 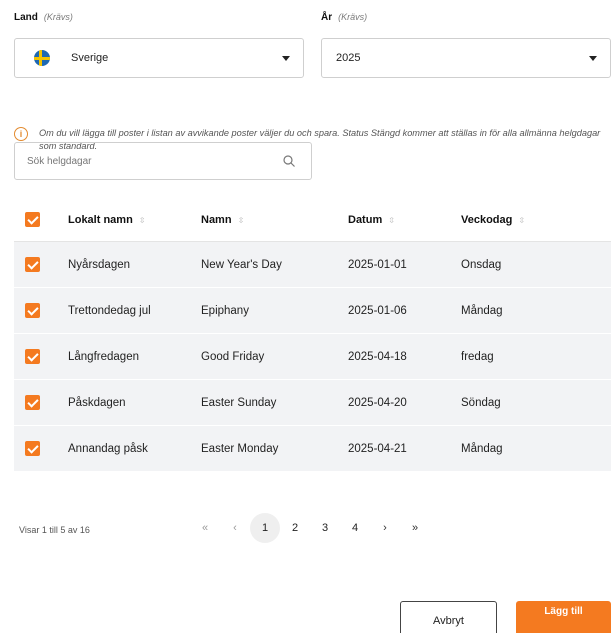 What do you see at coordinates (365, 219) in the screenshot?
I see `header-date-label: Datum` at bounding box center [365, 219].